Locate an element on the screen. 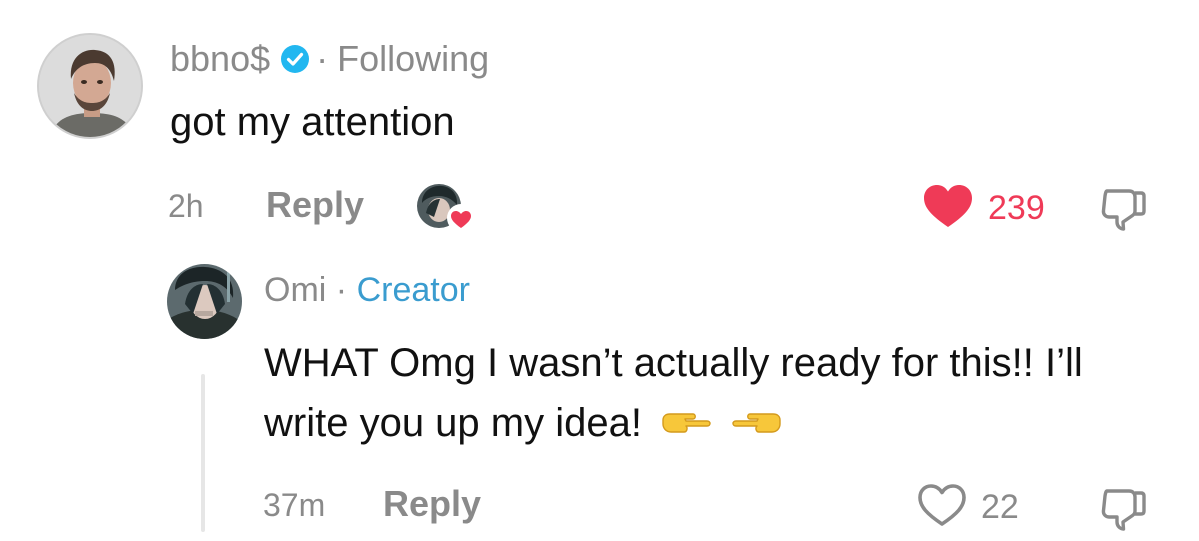 Image resolution: width=1199 pixels, height=541 pixels. pointing-left-emoji is located at coordinates (757, 425).